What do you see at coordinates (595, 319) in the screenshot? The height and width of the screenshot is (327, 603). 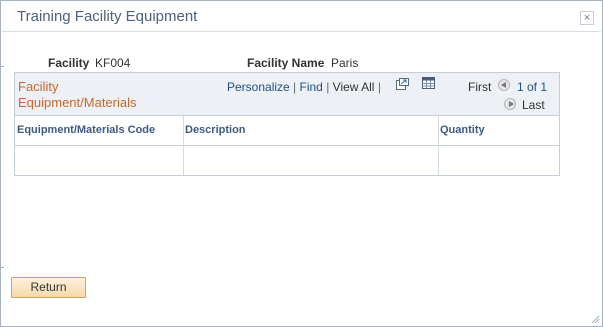 I see `resize-grip-icon` at bounding box center [595, 319].